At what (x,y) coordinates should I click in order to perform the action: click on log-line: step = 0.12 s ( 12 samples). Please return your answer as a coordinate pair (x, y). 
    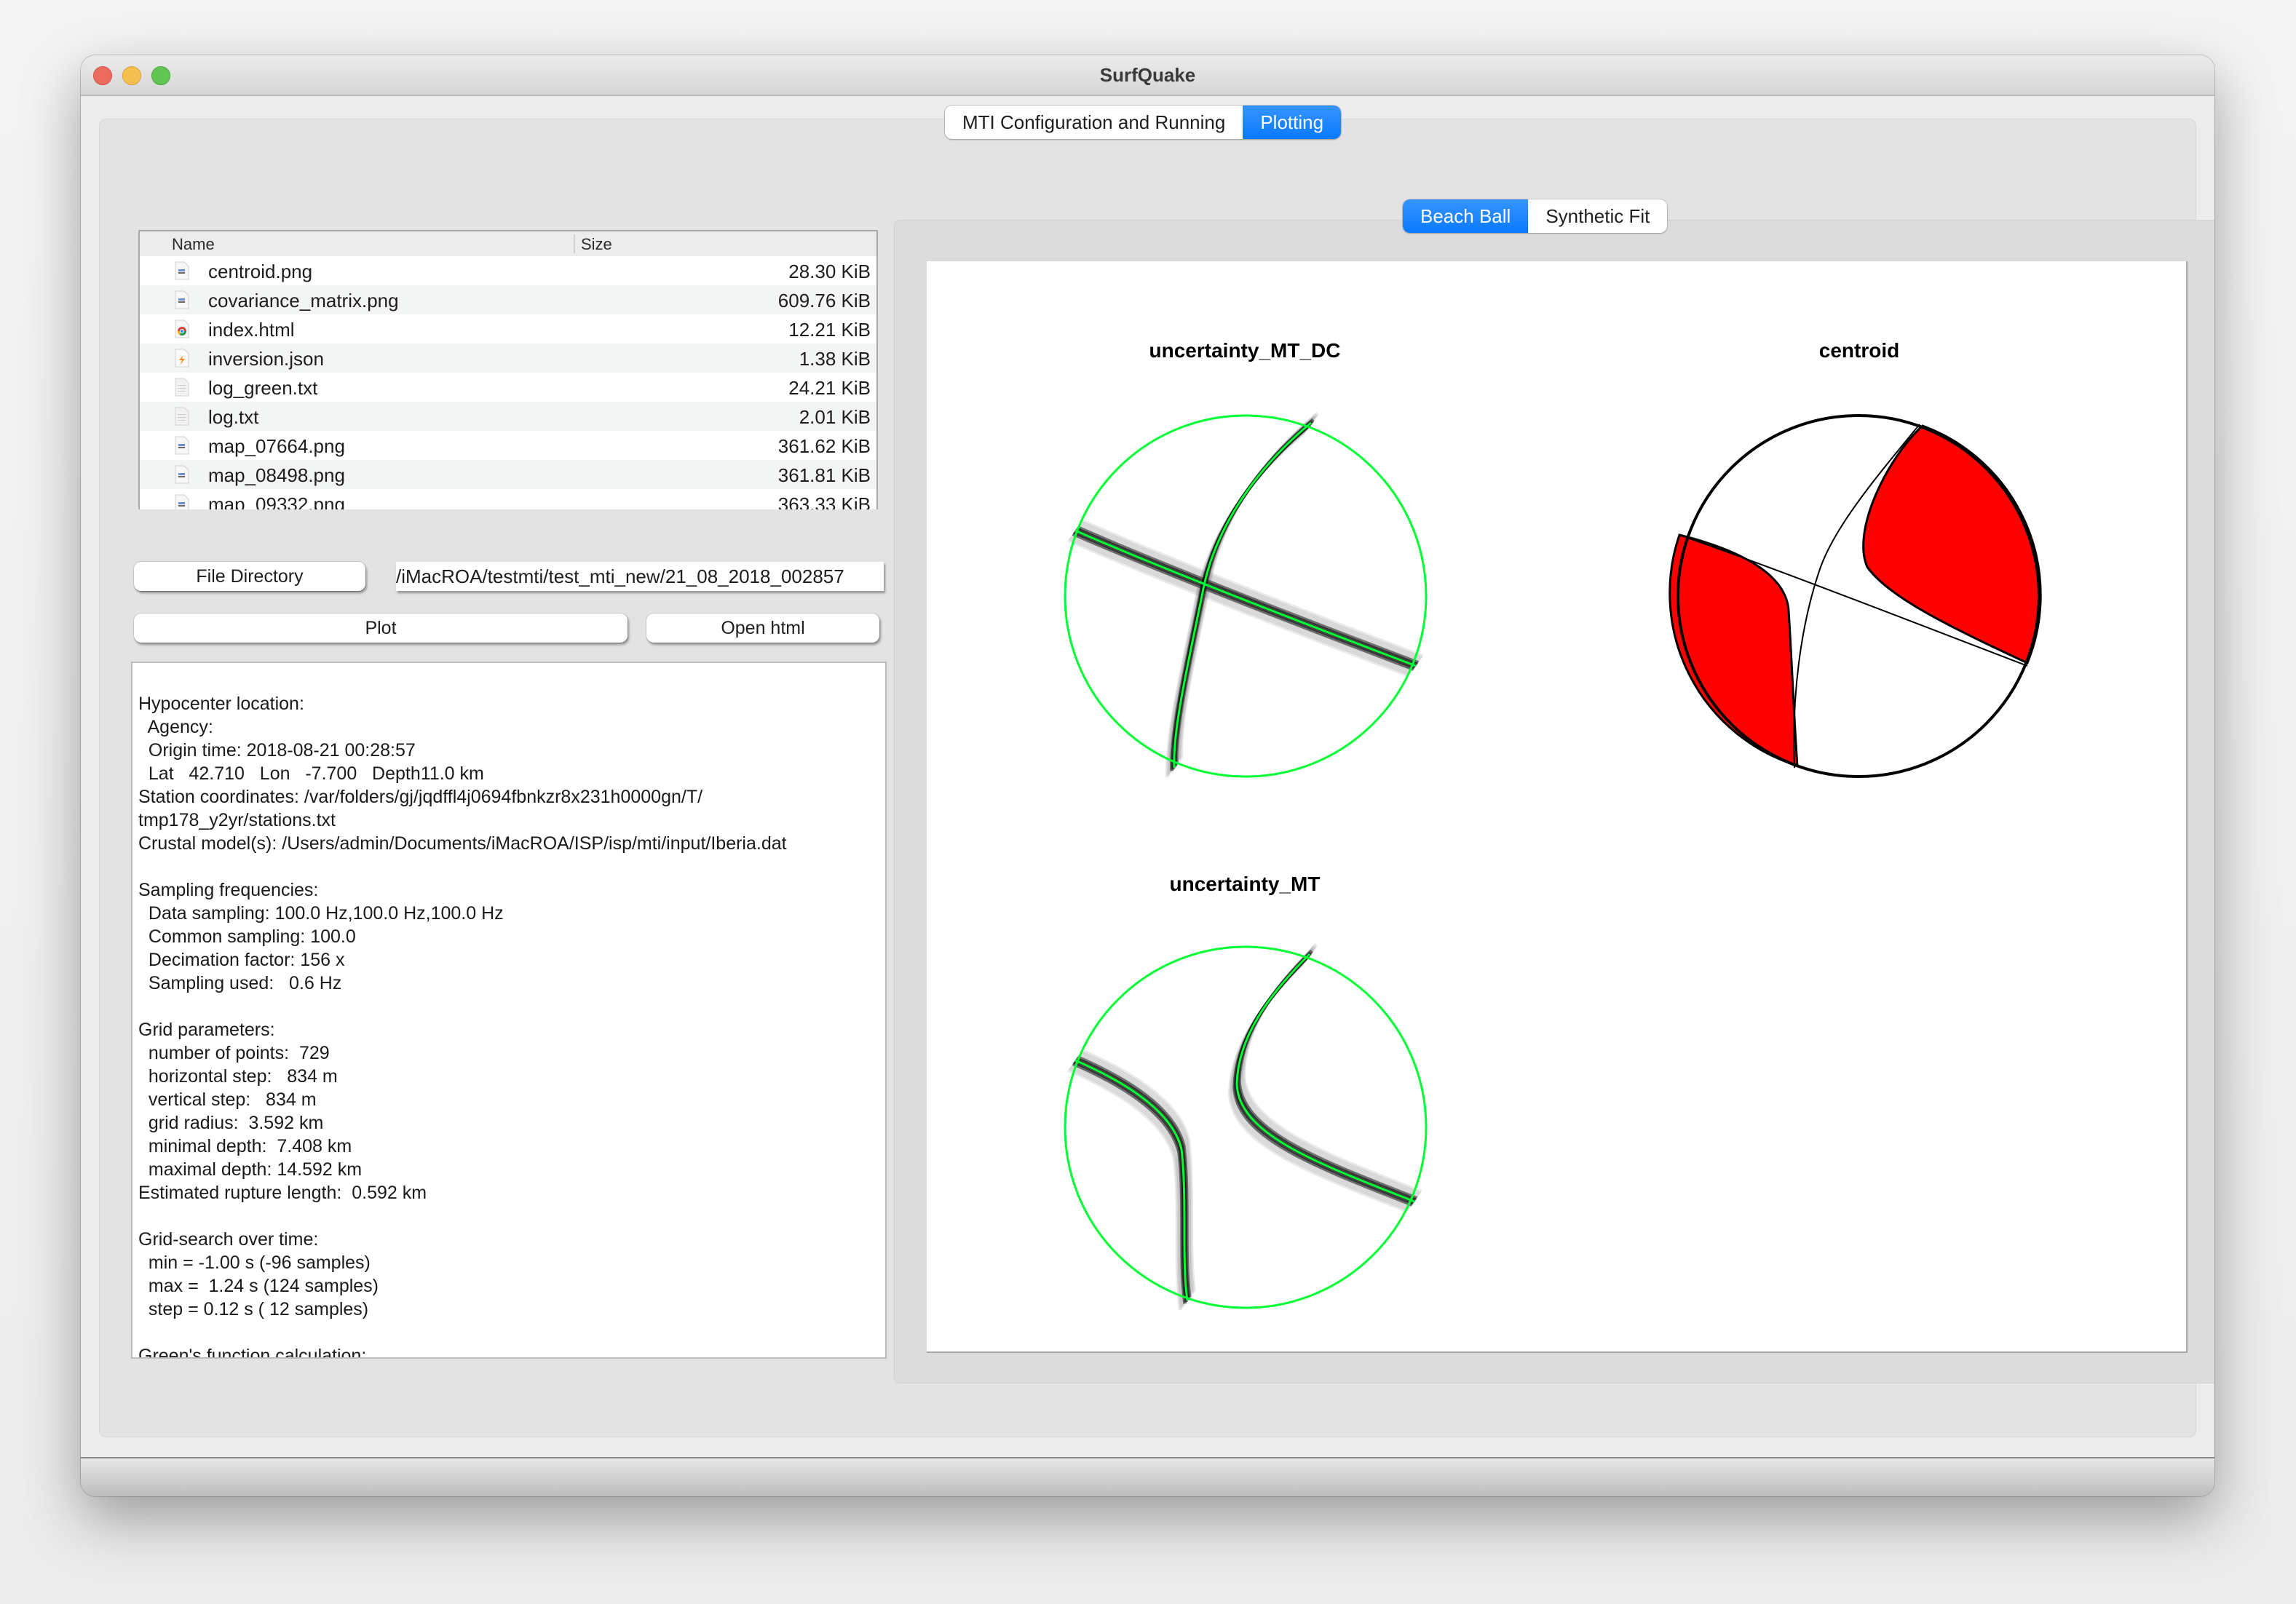
    Looking at the image, I should click on (254, 1309).